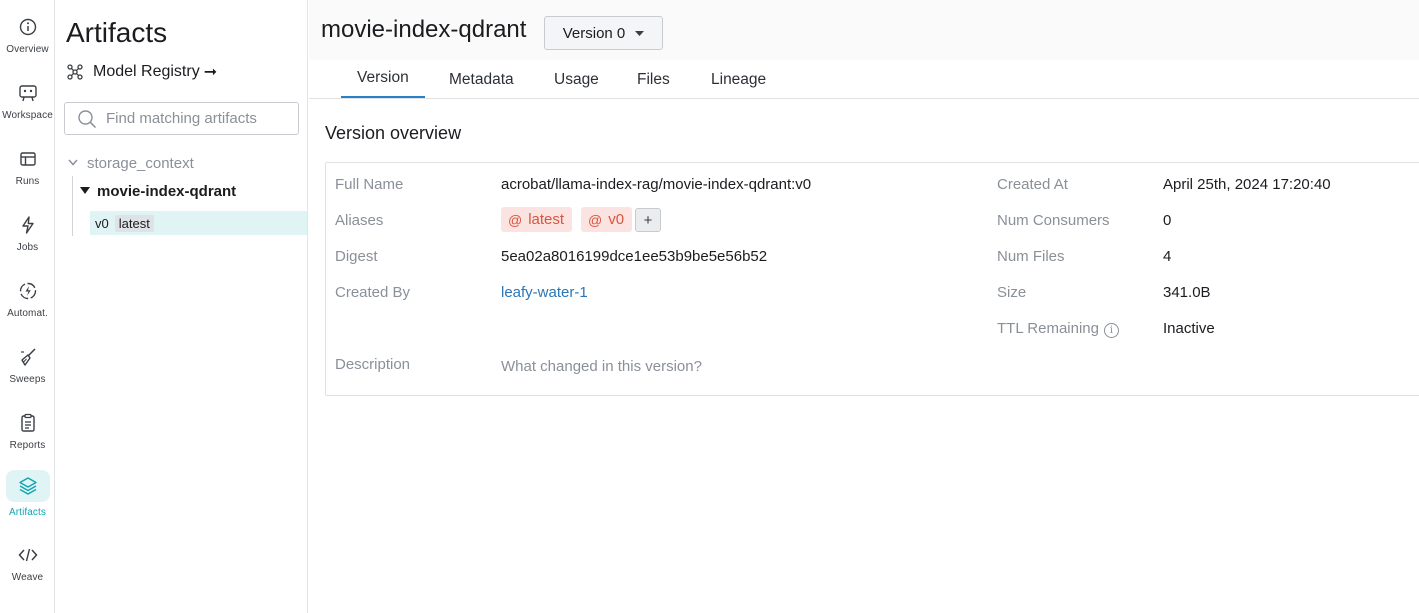 Image resolution: width=1419 pixels, height=613 pixels. I want to click on artifact-header: movie-index-qdrant Version 0, so click(864, 30).